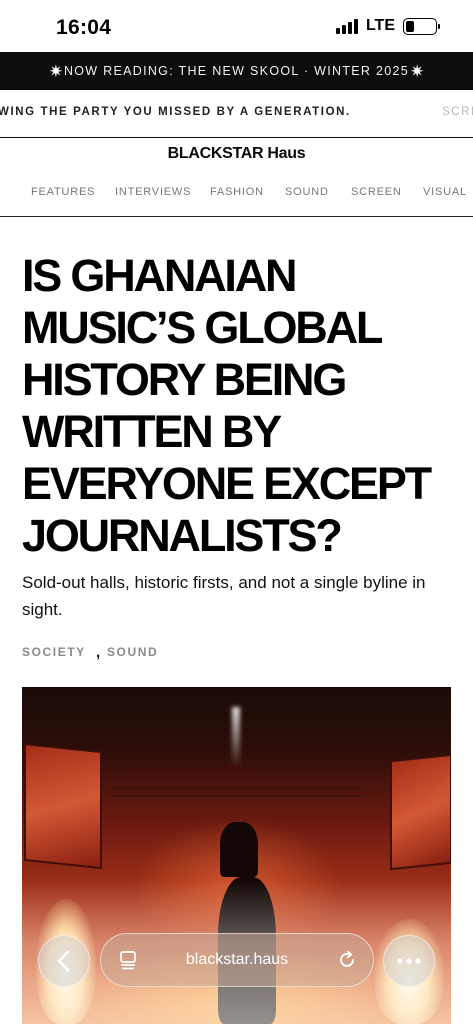 This screenshot has width=473, height=1024. Describe the element at coordinates (445, 192) in the screenshot. I see `nav-item-visual: VISUAL` at that location.